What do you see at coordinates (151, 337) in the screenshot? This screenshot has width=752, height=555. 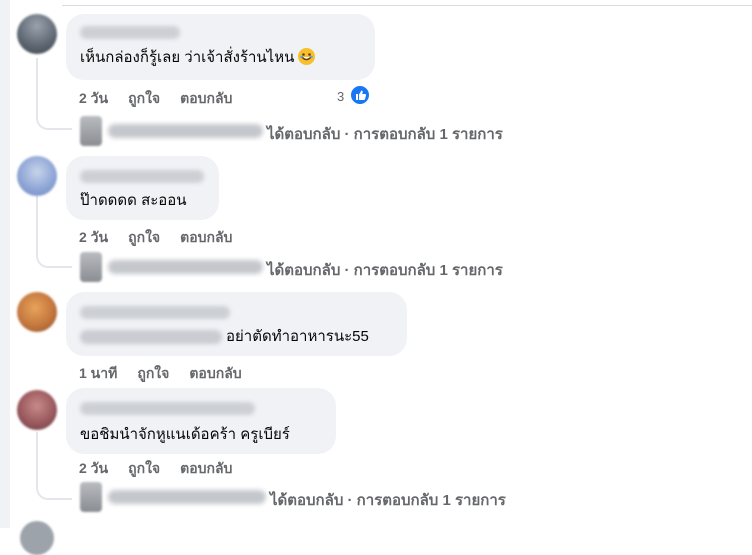 I see `mention-blurred` at bounding box center [151, 337].